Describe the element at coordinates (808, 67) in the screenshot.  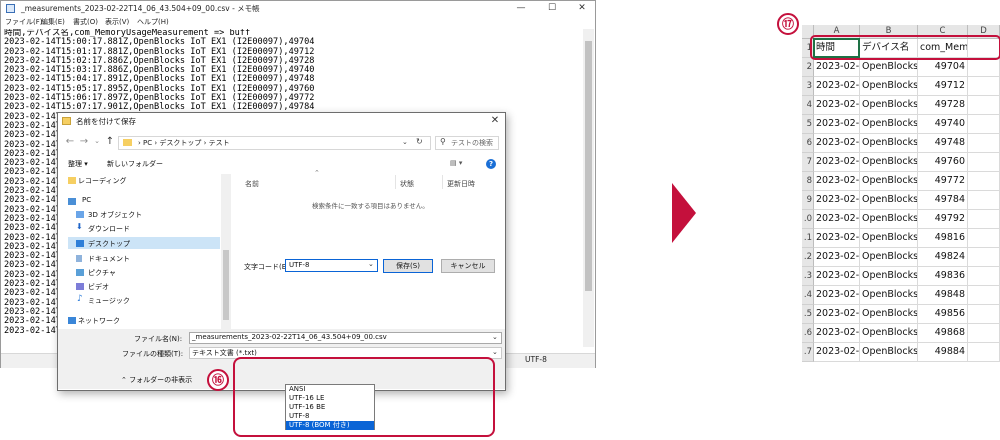
I see `row-header: 2` at that location.